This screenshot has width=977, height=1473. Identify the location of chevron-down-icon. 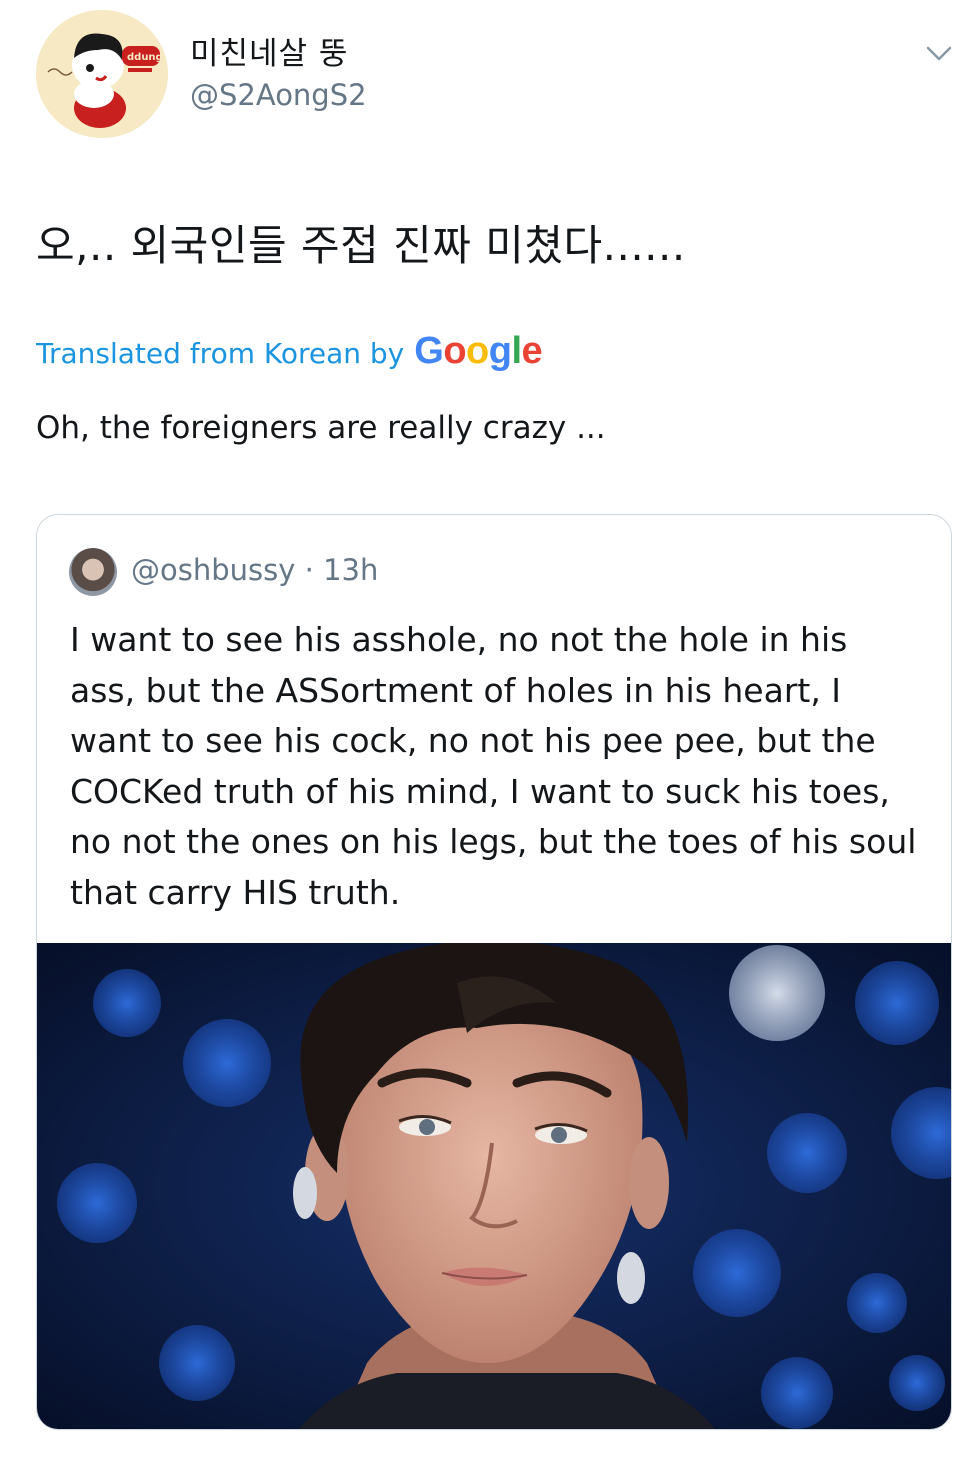
(939, 53).